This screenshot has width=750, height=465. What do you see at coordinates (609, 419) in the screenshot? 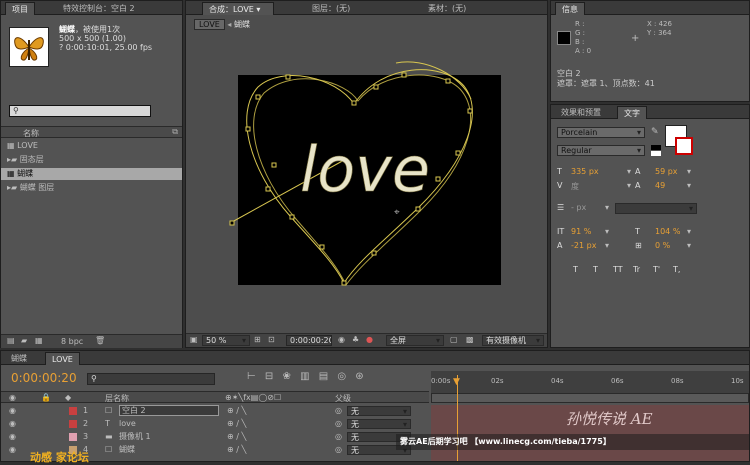
I see `watermark-brand: 孙悦传说 AE` at bounding box center [609, 419].